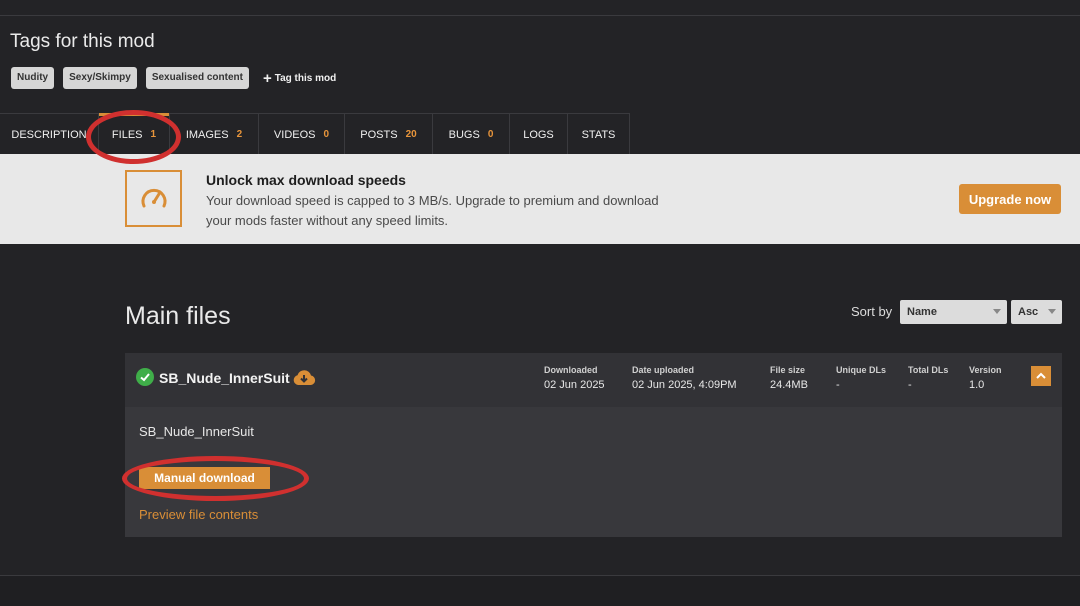 The image size is (1080, 606). What do you see at coordinates (574, 378) in the screenshot?
I see `meta-downloaded: Downloaded 02 Jun 2025` at bounding box center [574, 378].